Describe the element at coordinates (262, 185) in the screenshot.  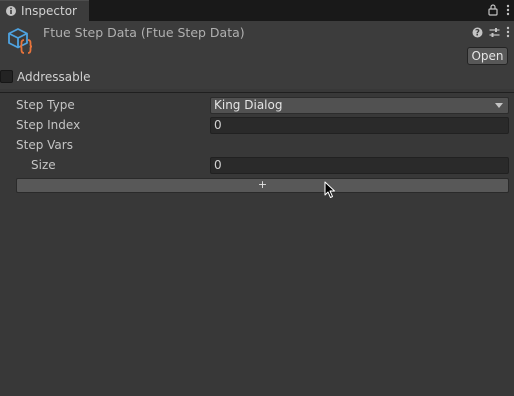
I see `add-element-button: +` at that location.